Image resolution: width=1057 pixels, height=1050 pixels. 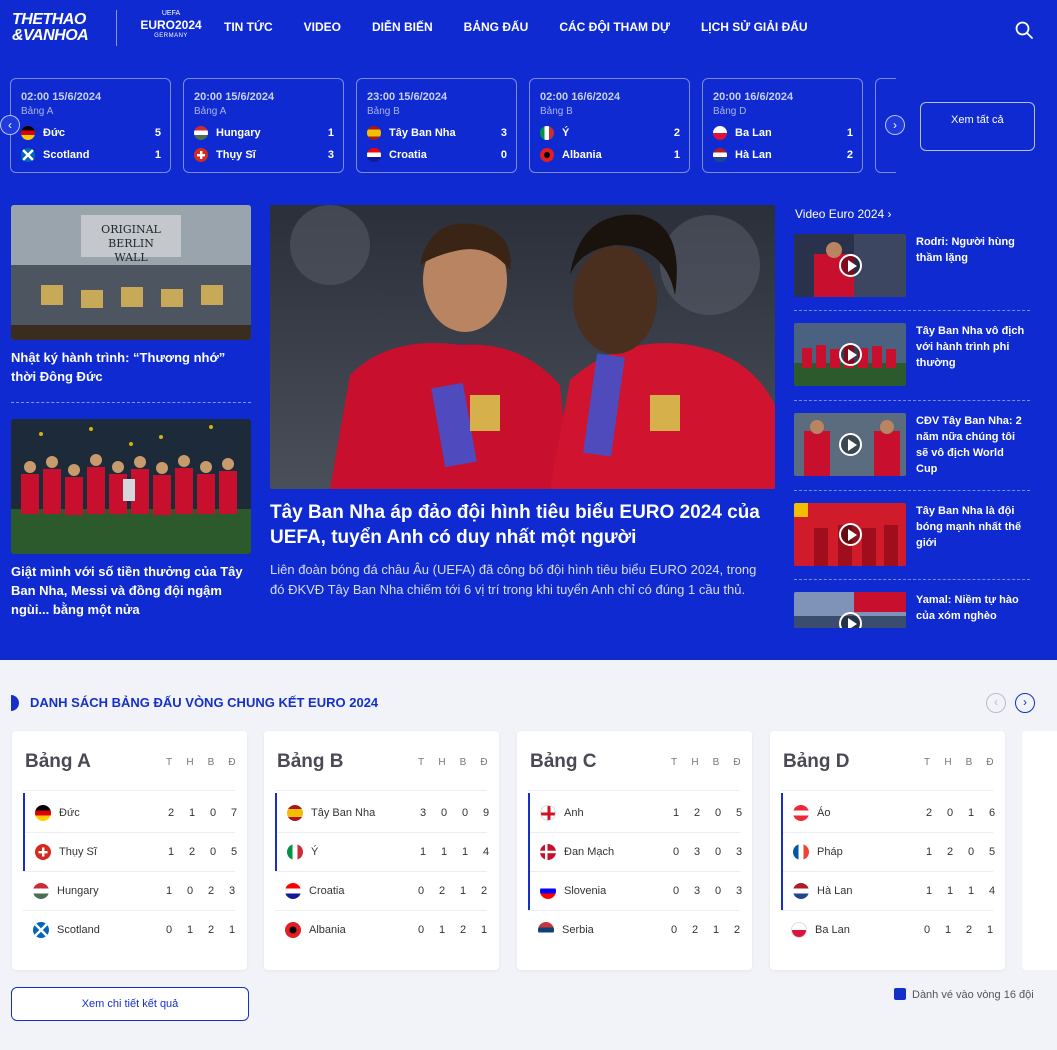 I want to click on table-row: Ý 1 1 1 4, so click(x=382, y=851).